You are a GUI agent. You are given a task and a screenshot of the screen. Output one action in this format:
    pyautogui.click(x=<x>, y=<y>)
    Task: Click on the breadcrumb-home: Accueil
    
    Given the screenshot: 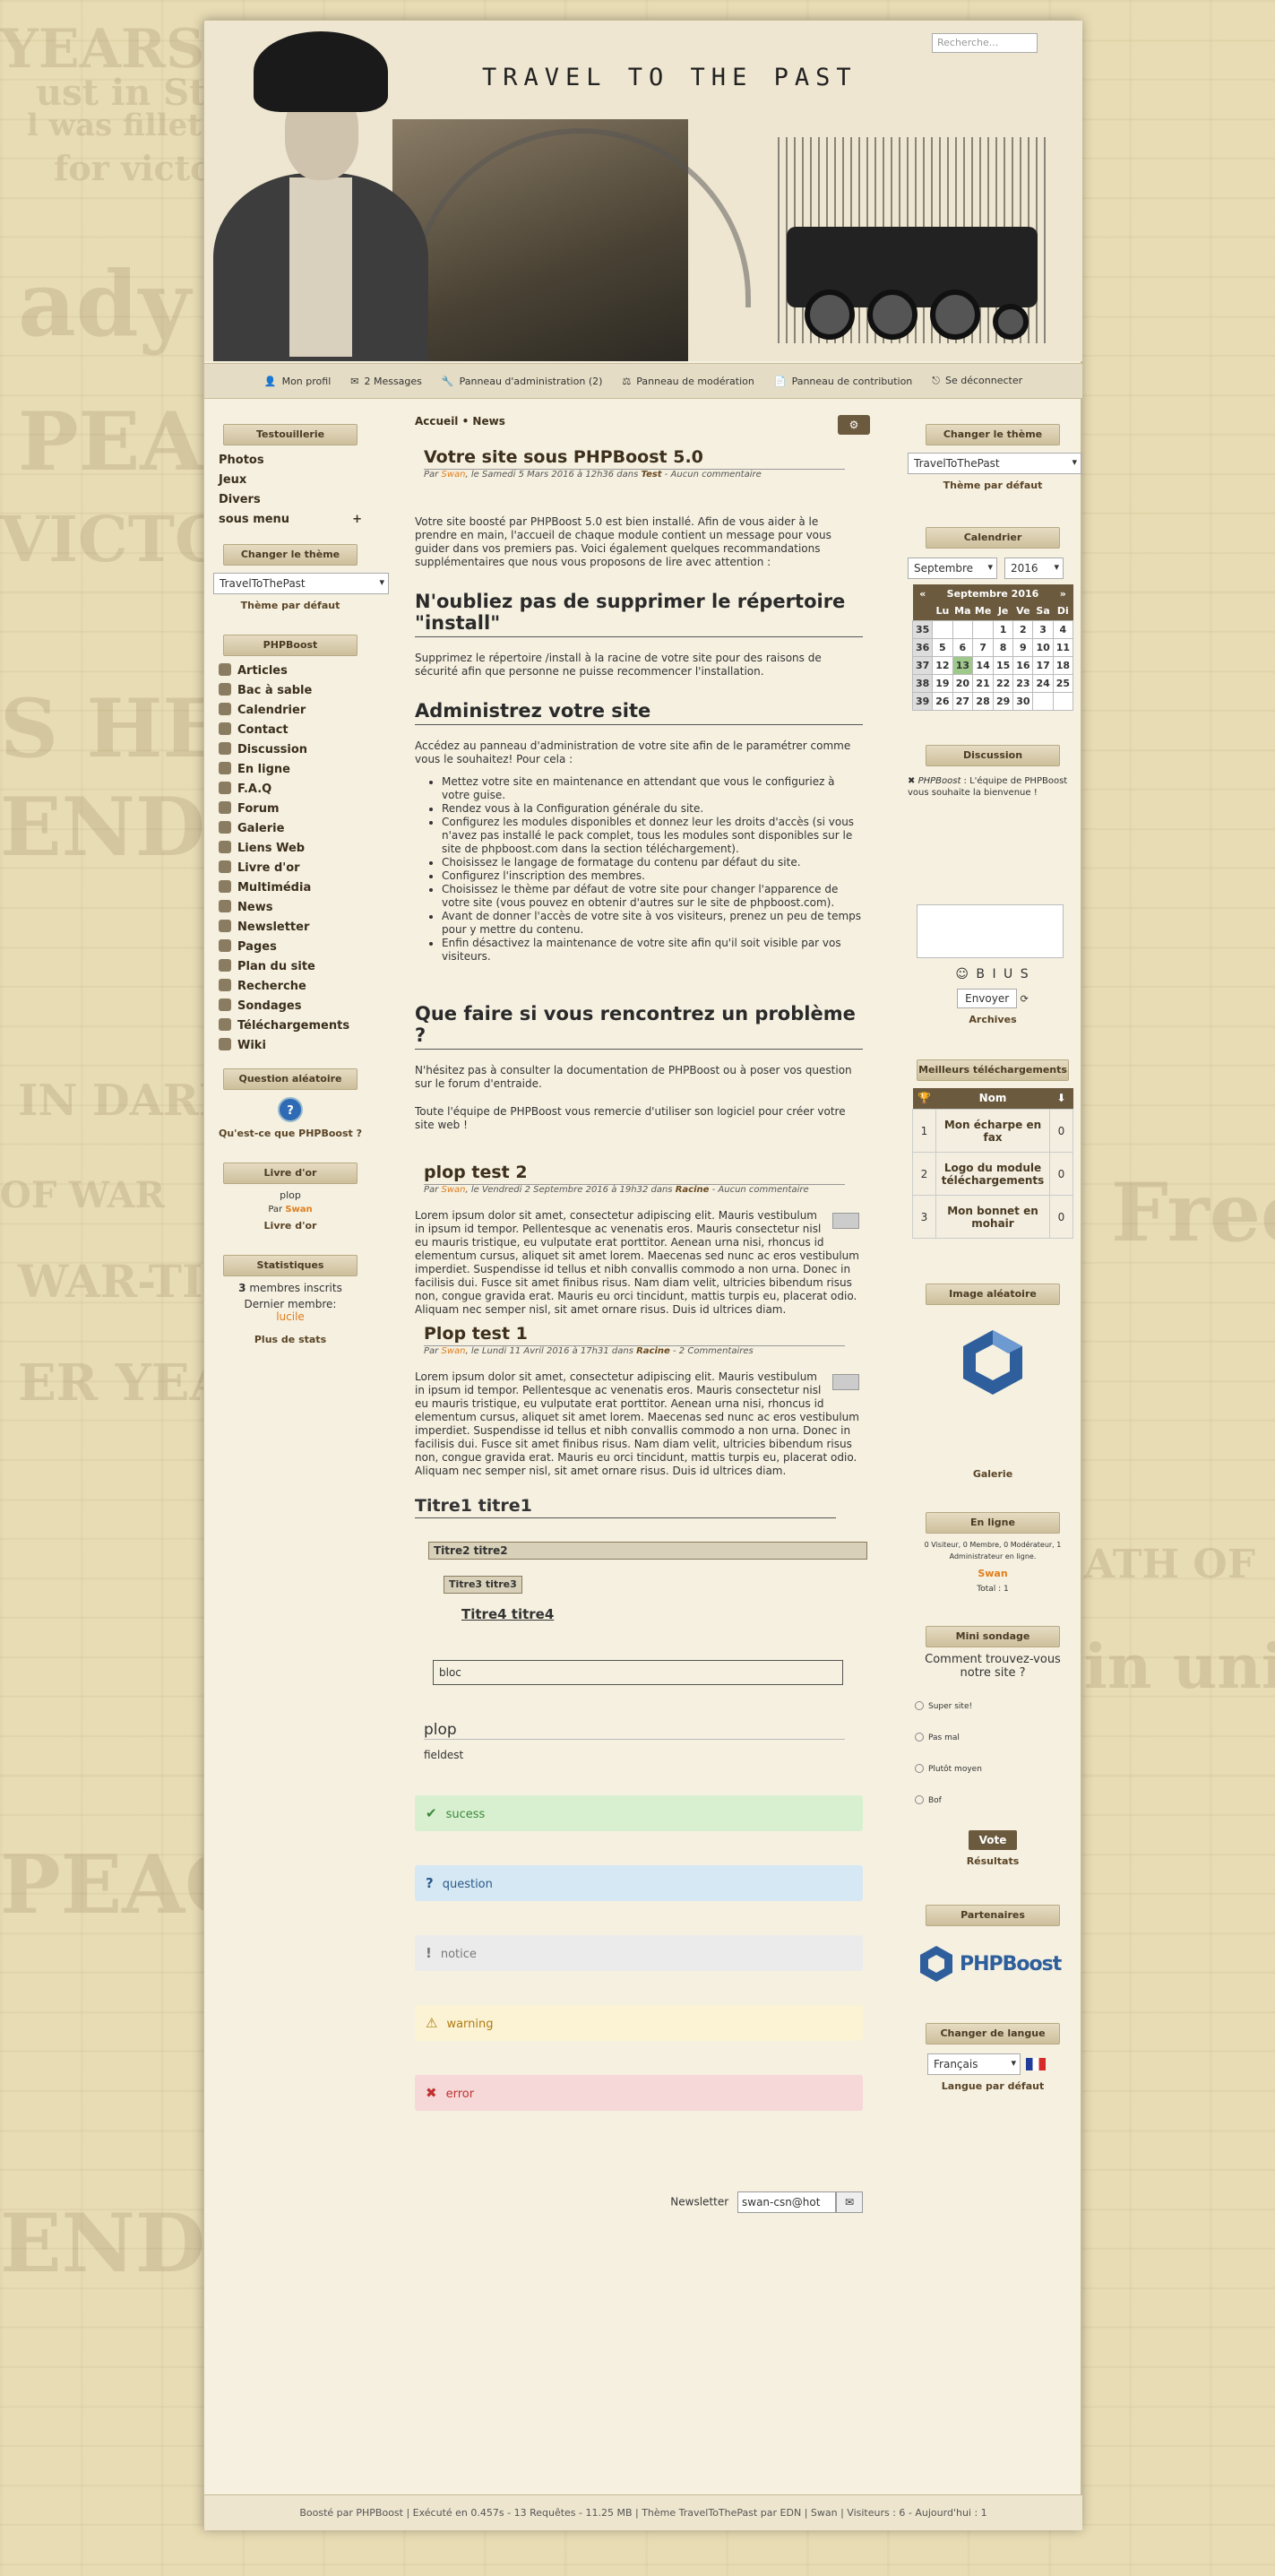 What is the action you would take?
    pyautogui.click(x=436, y=421)
    